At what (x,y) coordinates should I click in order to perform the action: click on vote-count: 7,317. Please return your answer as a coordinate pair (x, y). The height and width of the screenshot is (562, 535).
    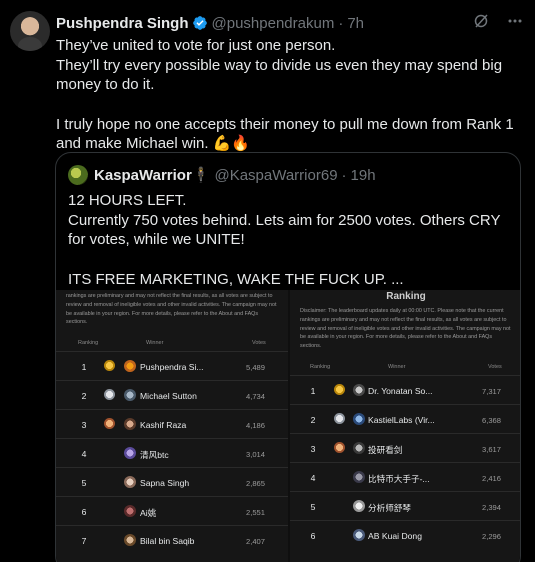
    Looking at the image, I should click on (492, 391).